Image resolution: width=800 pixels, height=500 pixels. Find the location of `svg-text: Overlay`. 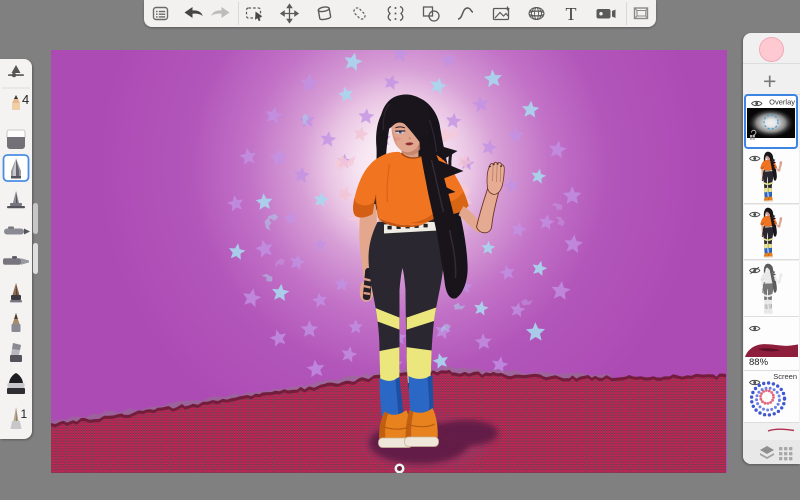

svg-text: Overlay is located at coordinates (782, 102).